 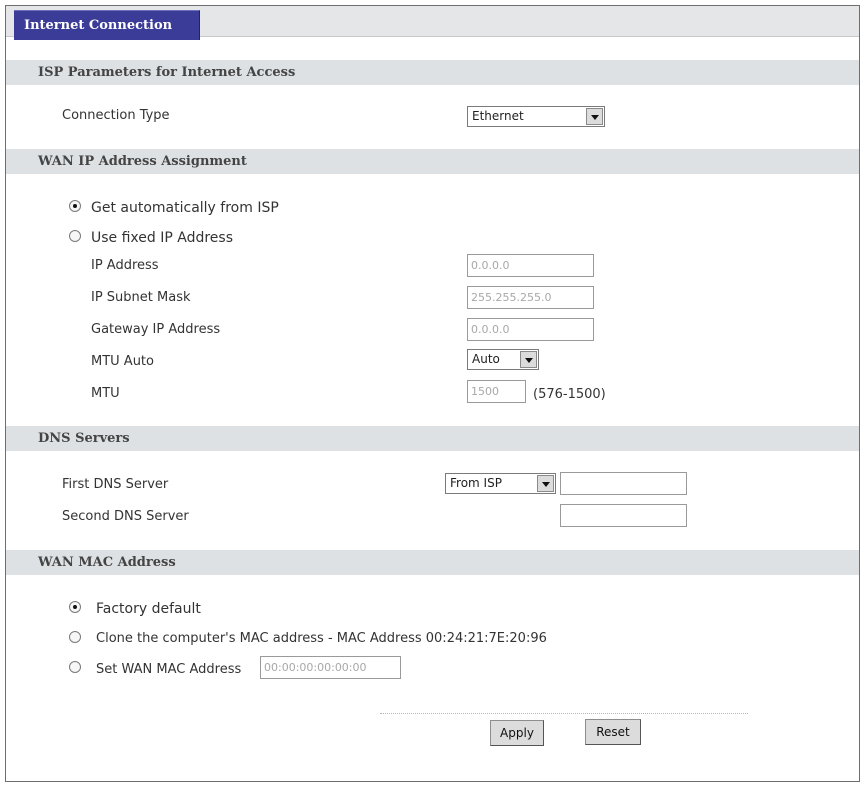 I want to click on connection-type-value: Ethernet, so click(x=498, y=116).